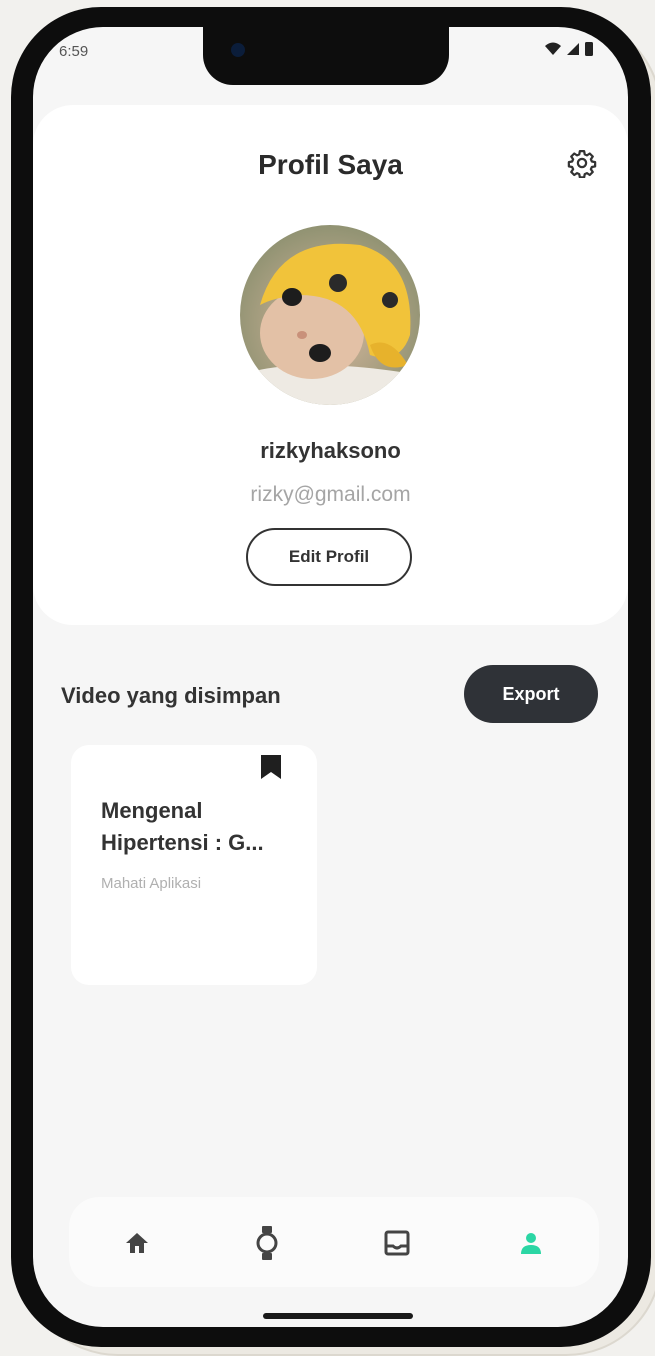 The image size is (655, 1356). Describe the element at coordinates (334, 1242) in the screenshot. I see `bottom-nav` at that location.